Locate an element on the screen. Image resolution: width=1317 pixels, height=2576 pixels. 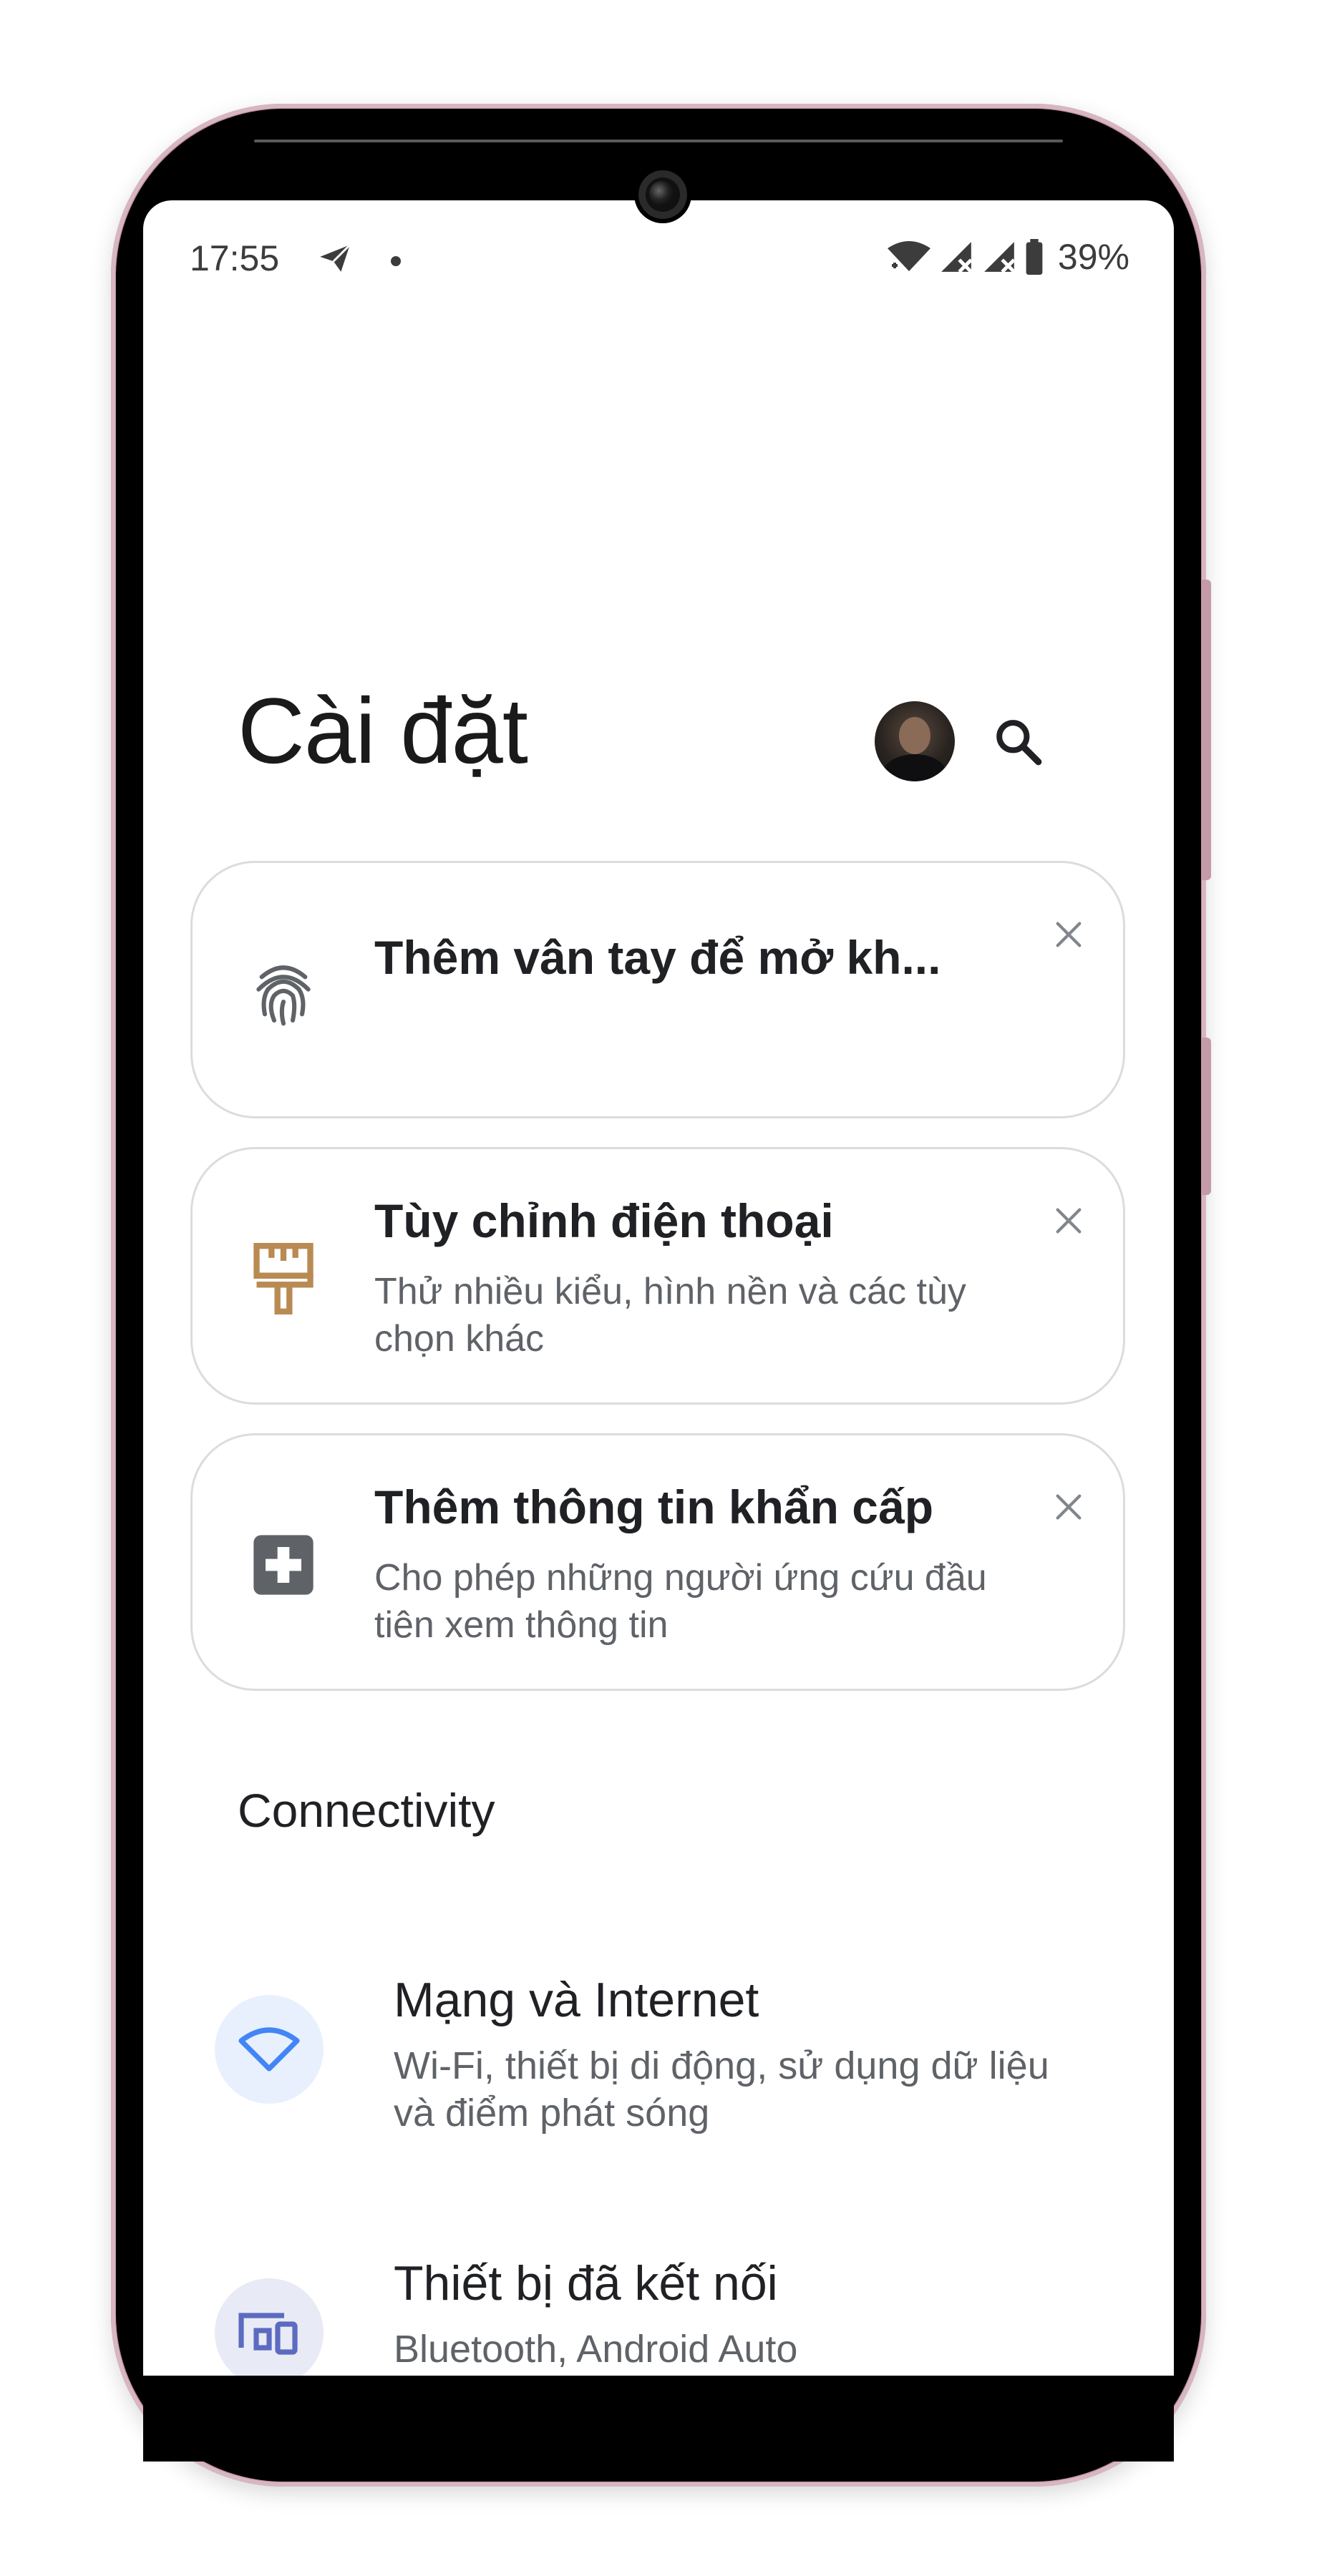
paintbrush-icon is located at coordinates (283, 1278).